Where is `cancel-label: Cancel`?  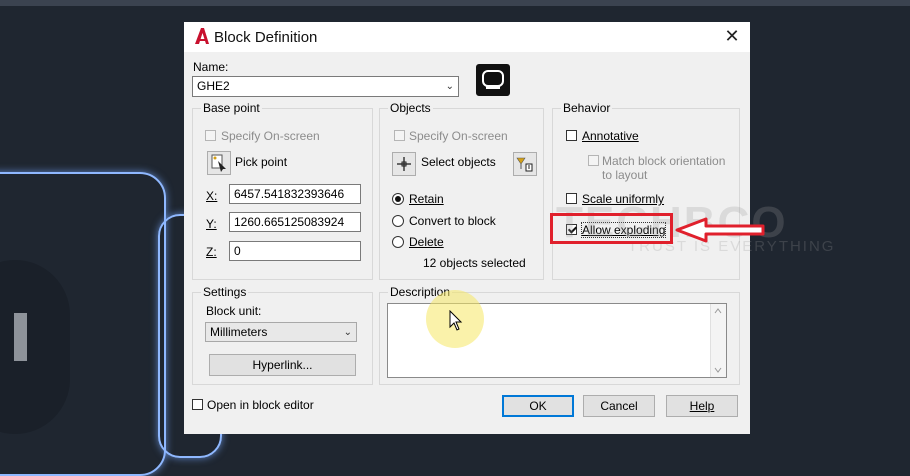 cancel-label: Cancel is located at coordinates (619, 406).